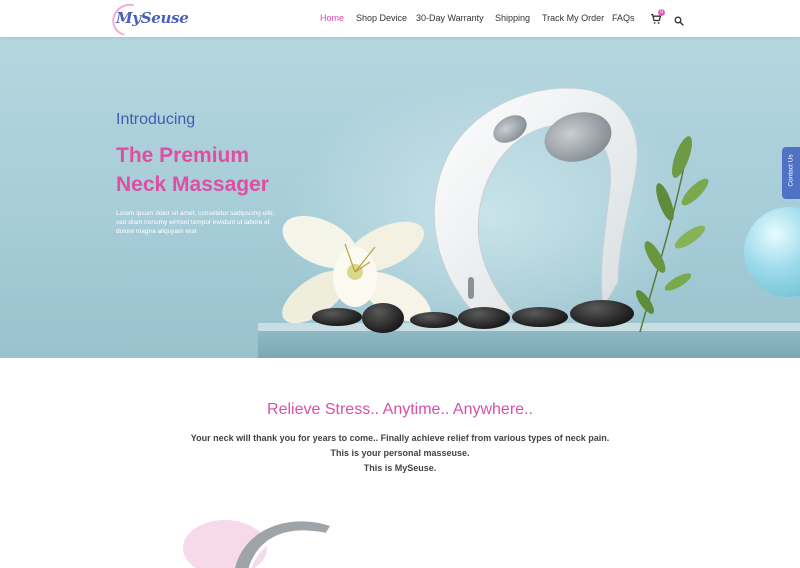  What do you see at coordinates (623, 18) in the screenshot?
I see `nav-faqs: FAQs` at bounding box center [623, 18].